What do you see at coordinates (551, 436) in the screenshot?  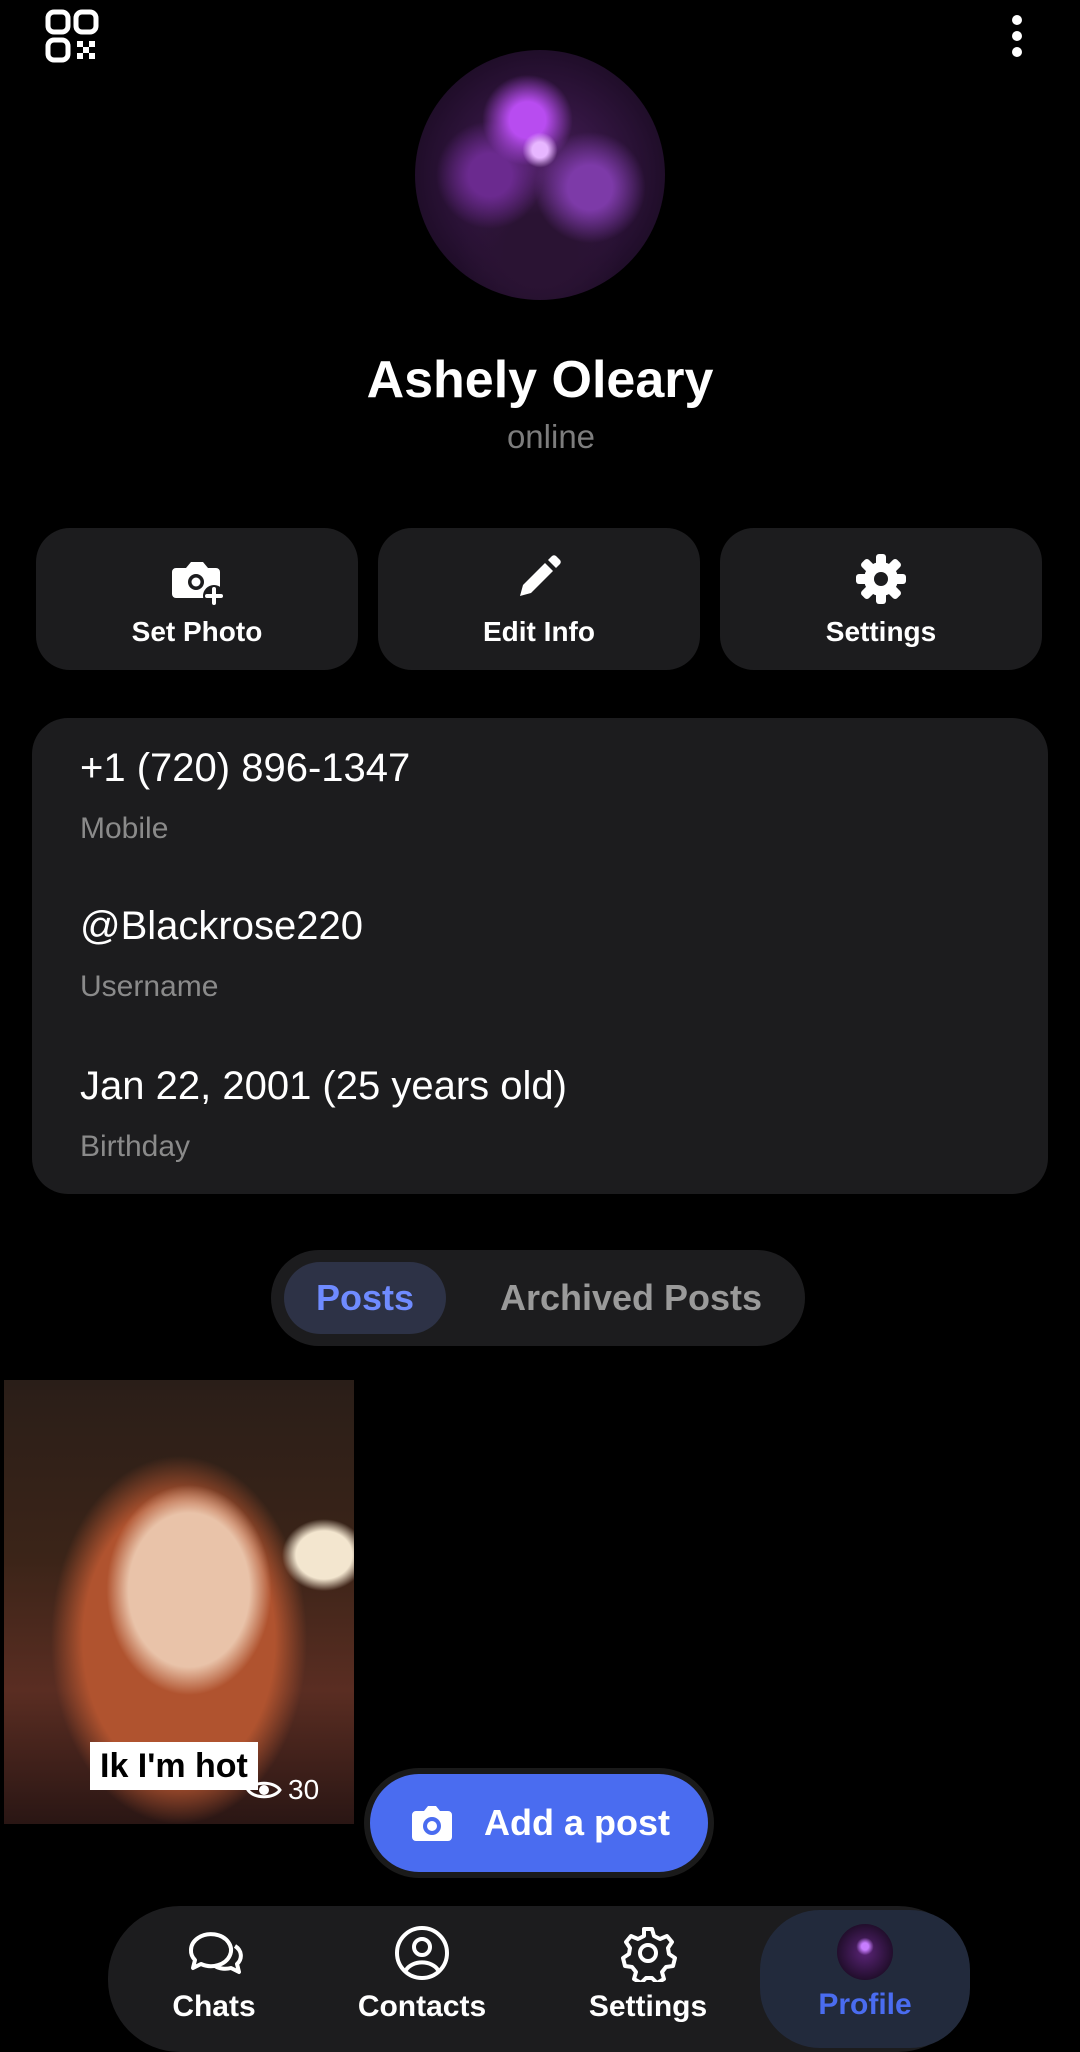 I see `profile-status: online` at bounding box center [551, 436].